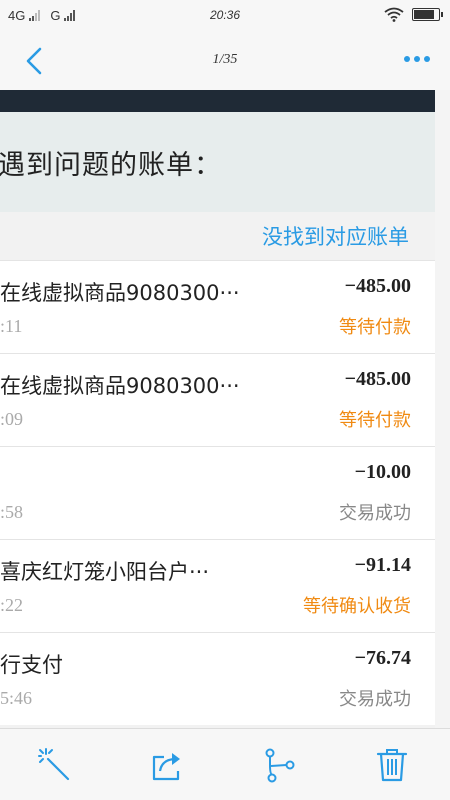 Image resolution: width=450 pixels, height=800 pixels. What do you see at coordinates (16, 698) in the screenshot?
I see `bill-time: 5:46` at bounding box center [16, 698].